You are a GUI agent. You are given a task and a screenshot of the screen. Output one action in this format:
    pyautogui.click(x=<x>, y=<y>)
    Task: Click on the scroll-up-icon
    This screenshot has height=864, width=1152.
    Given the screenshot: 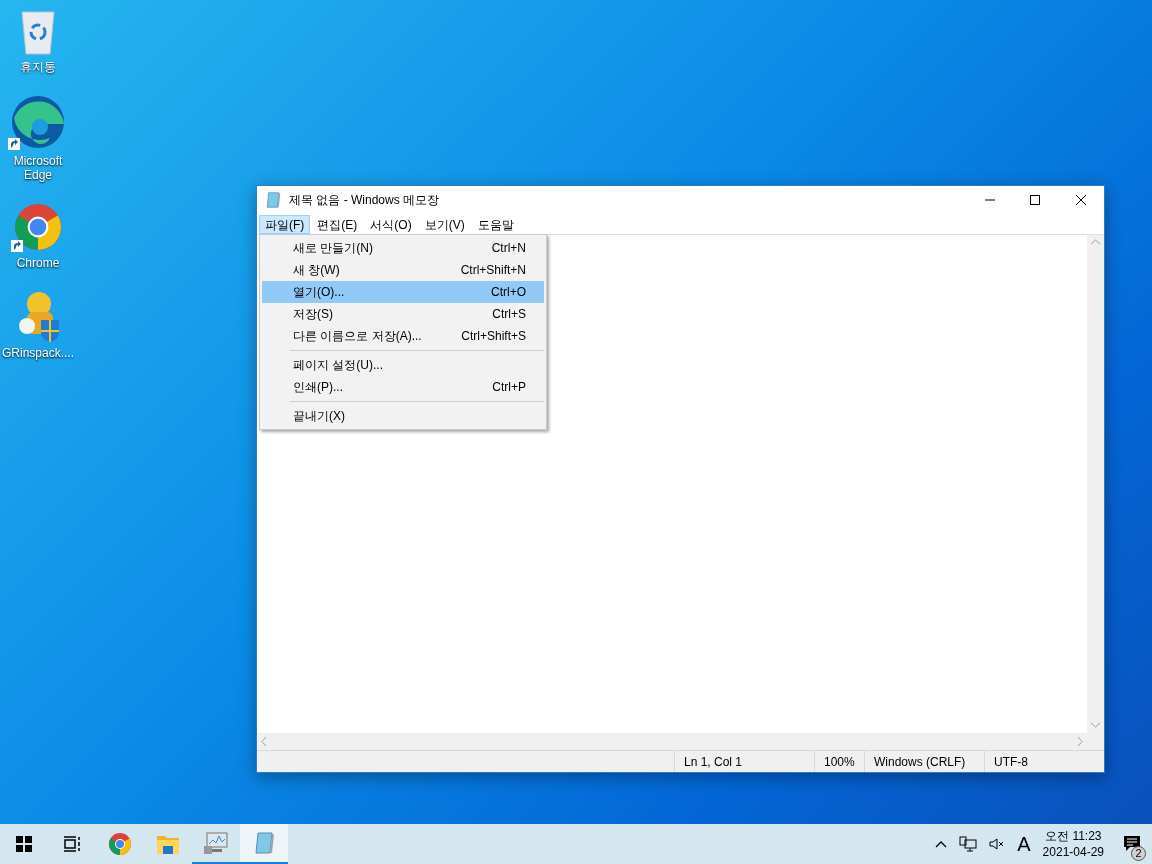 What is the action you would take?
    pyautogui.click(x=1095, y=242)
    